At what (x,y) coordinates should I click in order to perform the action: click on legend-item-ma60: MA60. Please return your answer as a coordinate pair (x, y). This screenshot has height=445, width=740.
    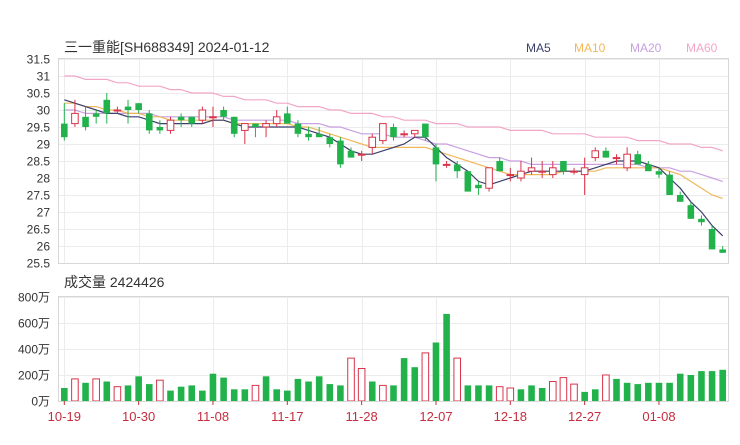
    Looking at the image, I should click on (702, 48).